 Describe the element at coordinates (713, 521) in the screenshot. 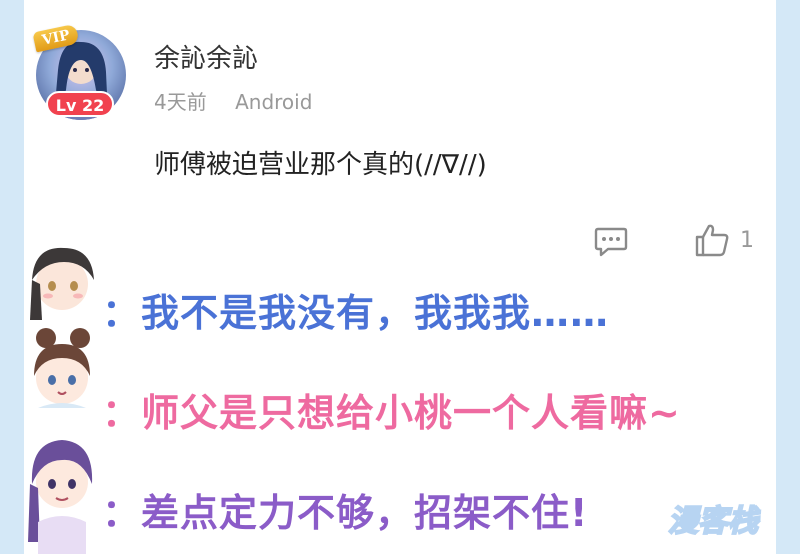

I see `watermark-logo: 漫客栈` at that location.